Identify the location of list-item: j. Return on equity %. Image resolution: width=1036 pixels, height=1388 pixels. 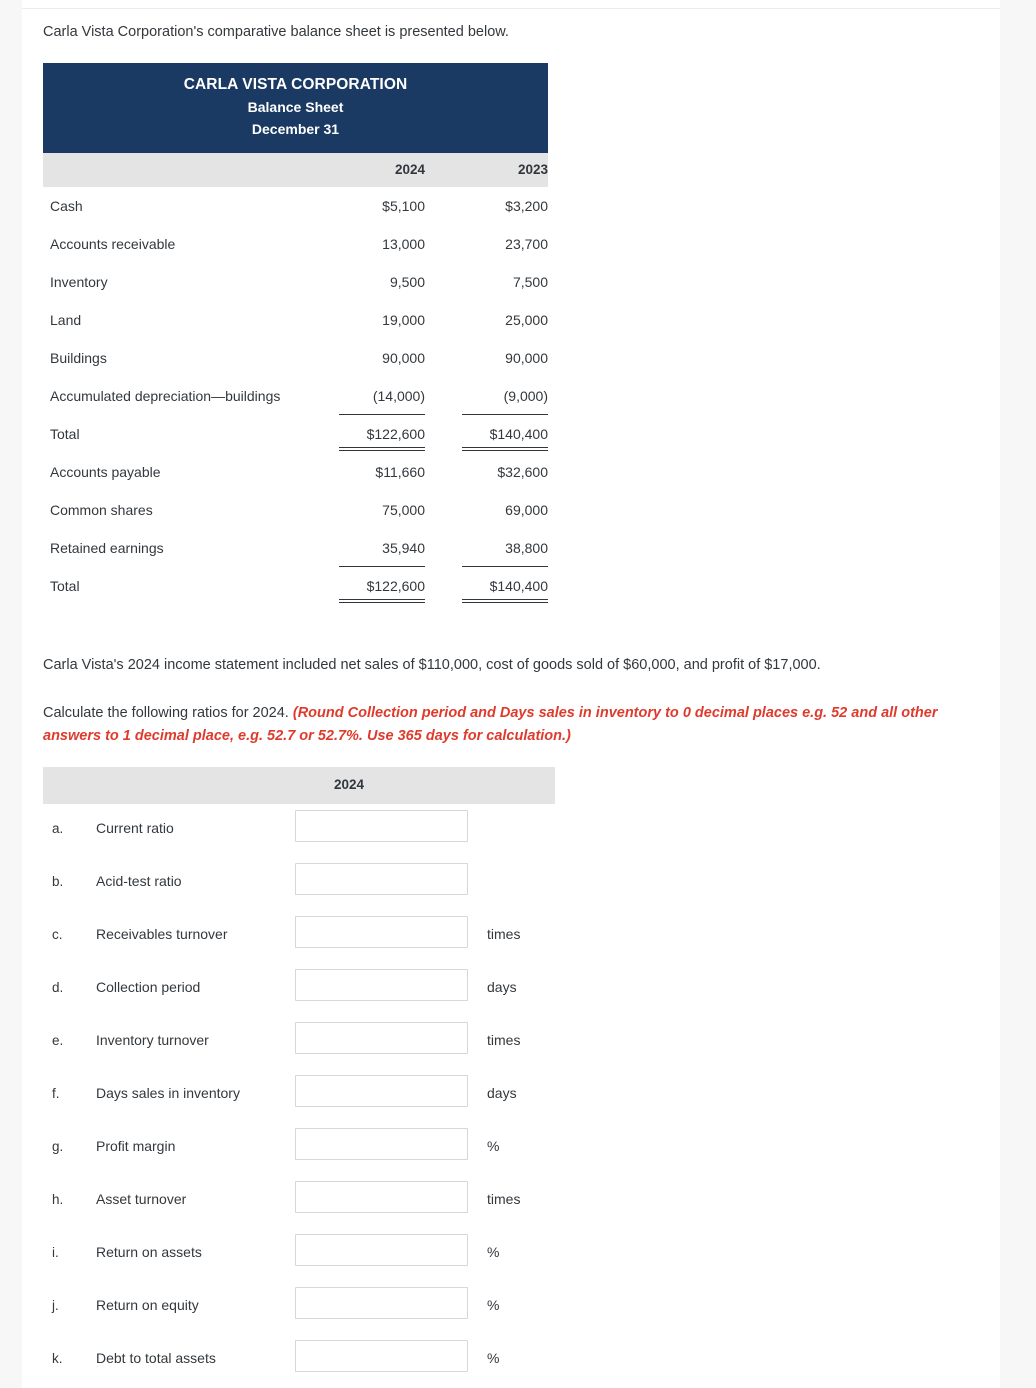
(299, 1307).